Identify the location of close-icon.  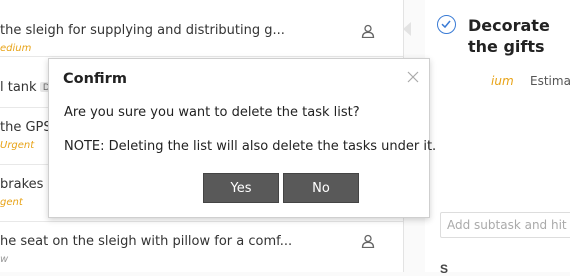
(413, 77).